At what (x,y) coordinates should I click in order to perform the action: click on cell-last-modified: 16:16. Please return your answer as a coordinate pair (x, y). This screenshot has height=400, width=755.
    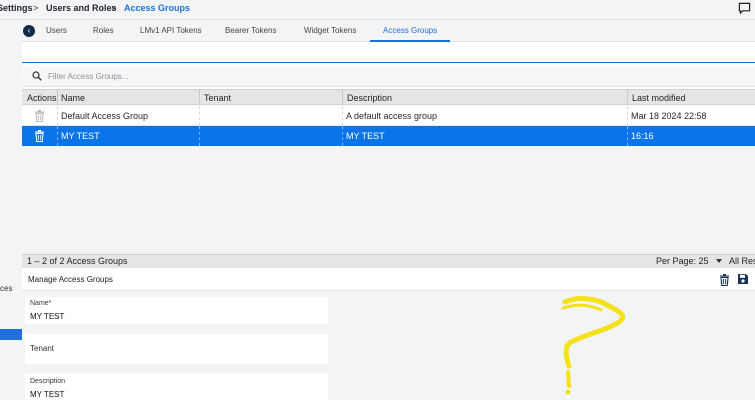
    Looking at the image, I should click on (642, 136).